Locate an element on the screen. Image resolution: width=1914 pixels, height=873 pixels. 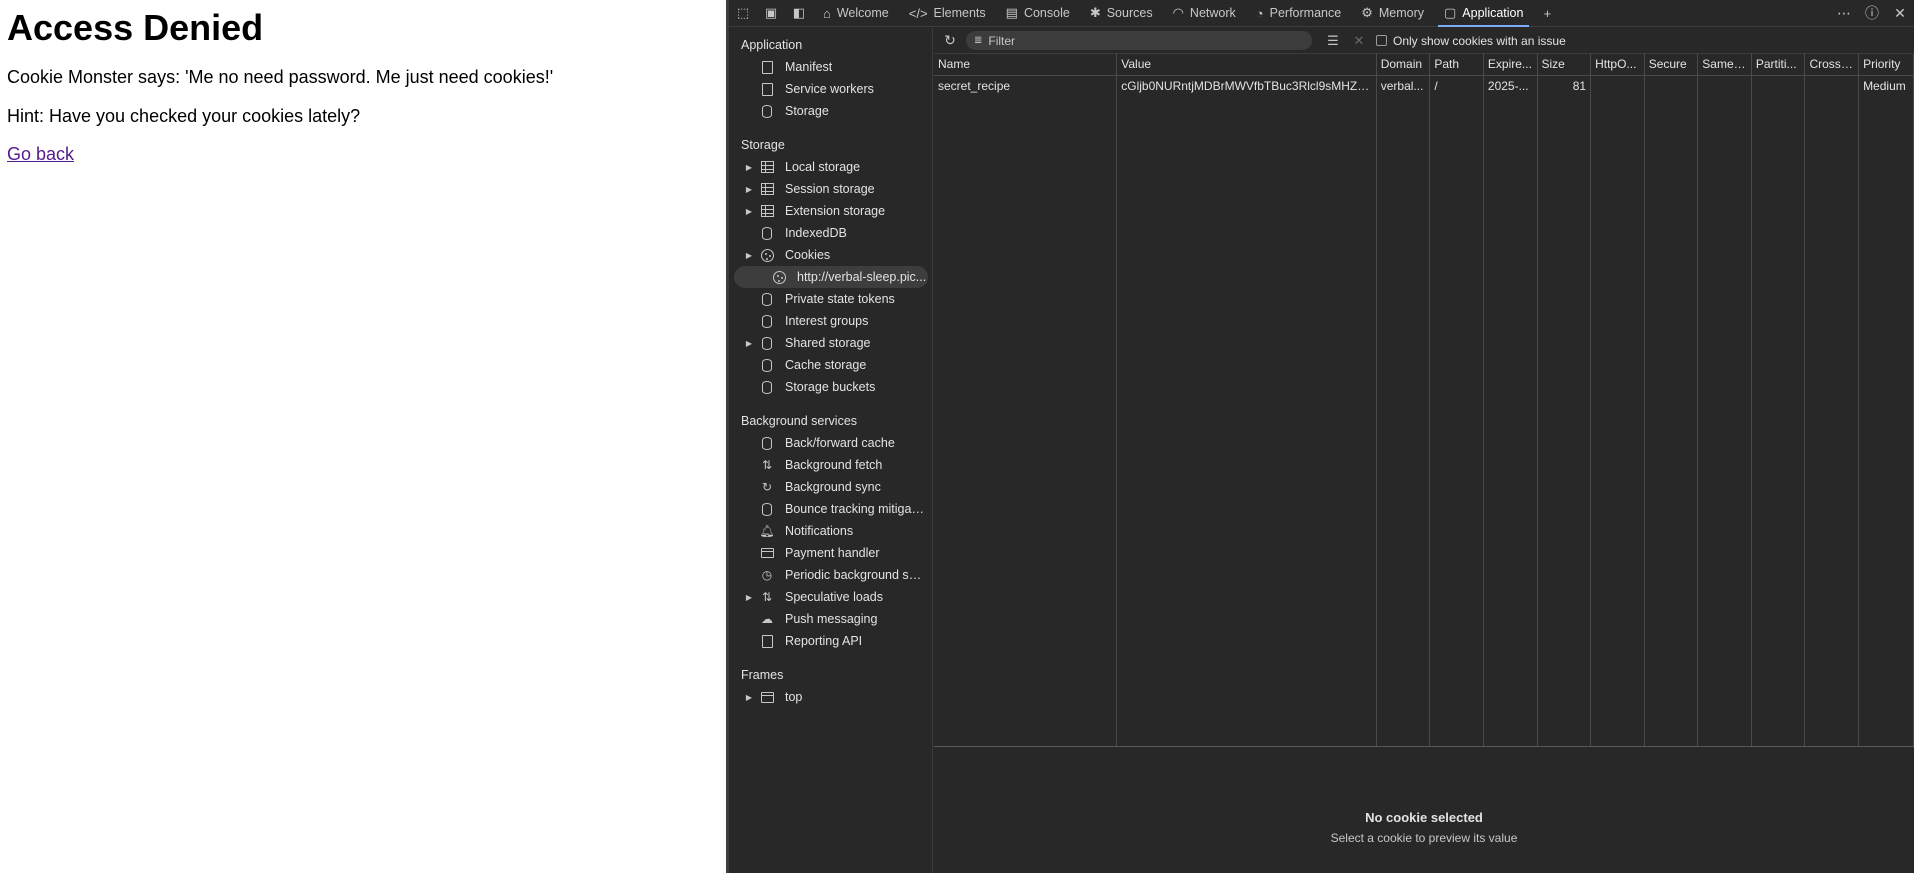
filter-box: ≣ is located at coordinates (1139, 40).